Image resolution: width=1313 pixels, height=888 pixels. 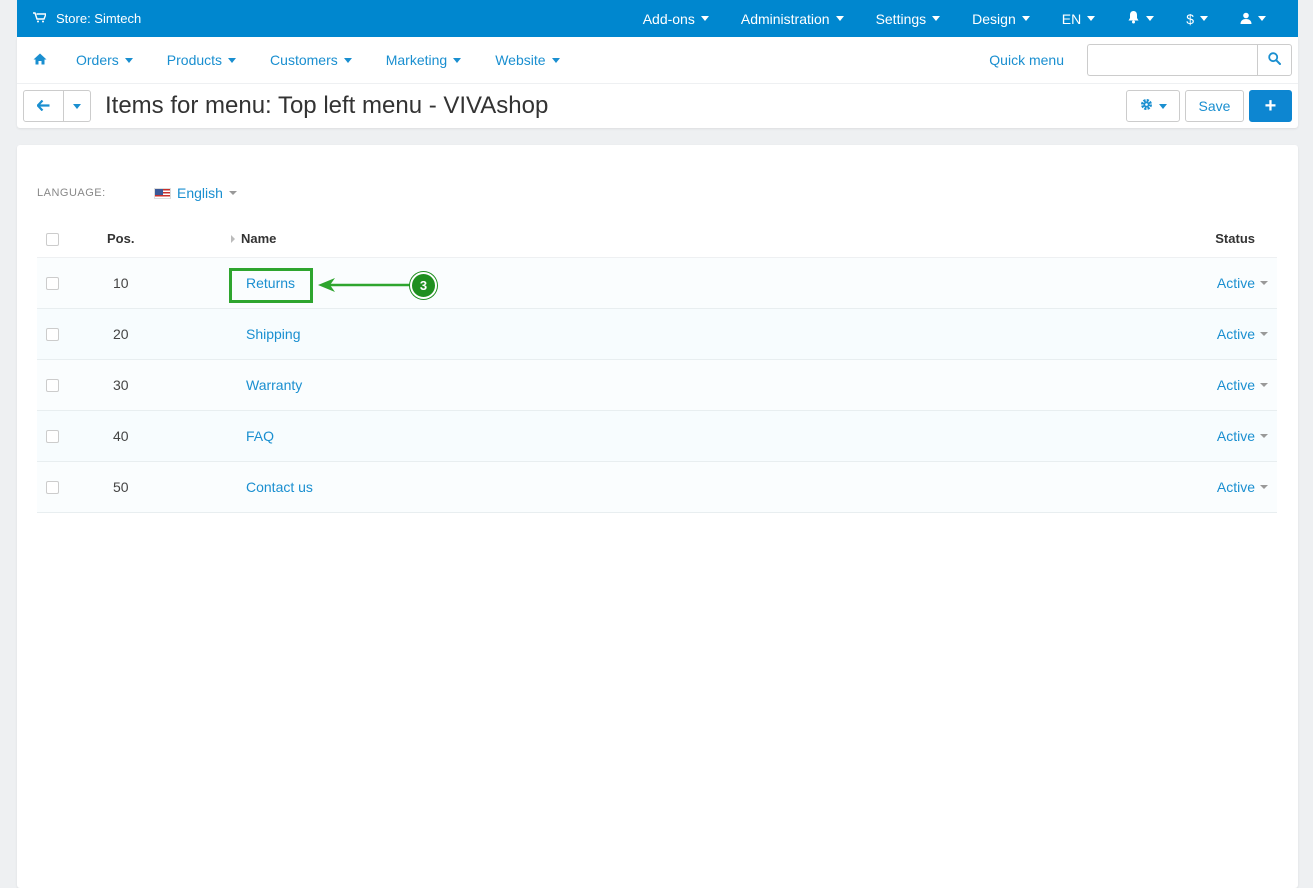 What do you see at coordinates (1270, 106) in the screenshot?
I see `add-item-button: +` at bounding box center [1270, 106].